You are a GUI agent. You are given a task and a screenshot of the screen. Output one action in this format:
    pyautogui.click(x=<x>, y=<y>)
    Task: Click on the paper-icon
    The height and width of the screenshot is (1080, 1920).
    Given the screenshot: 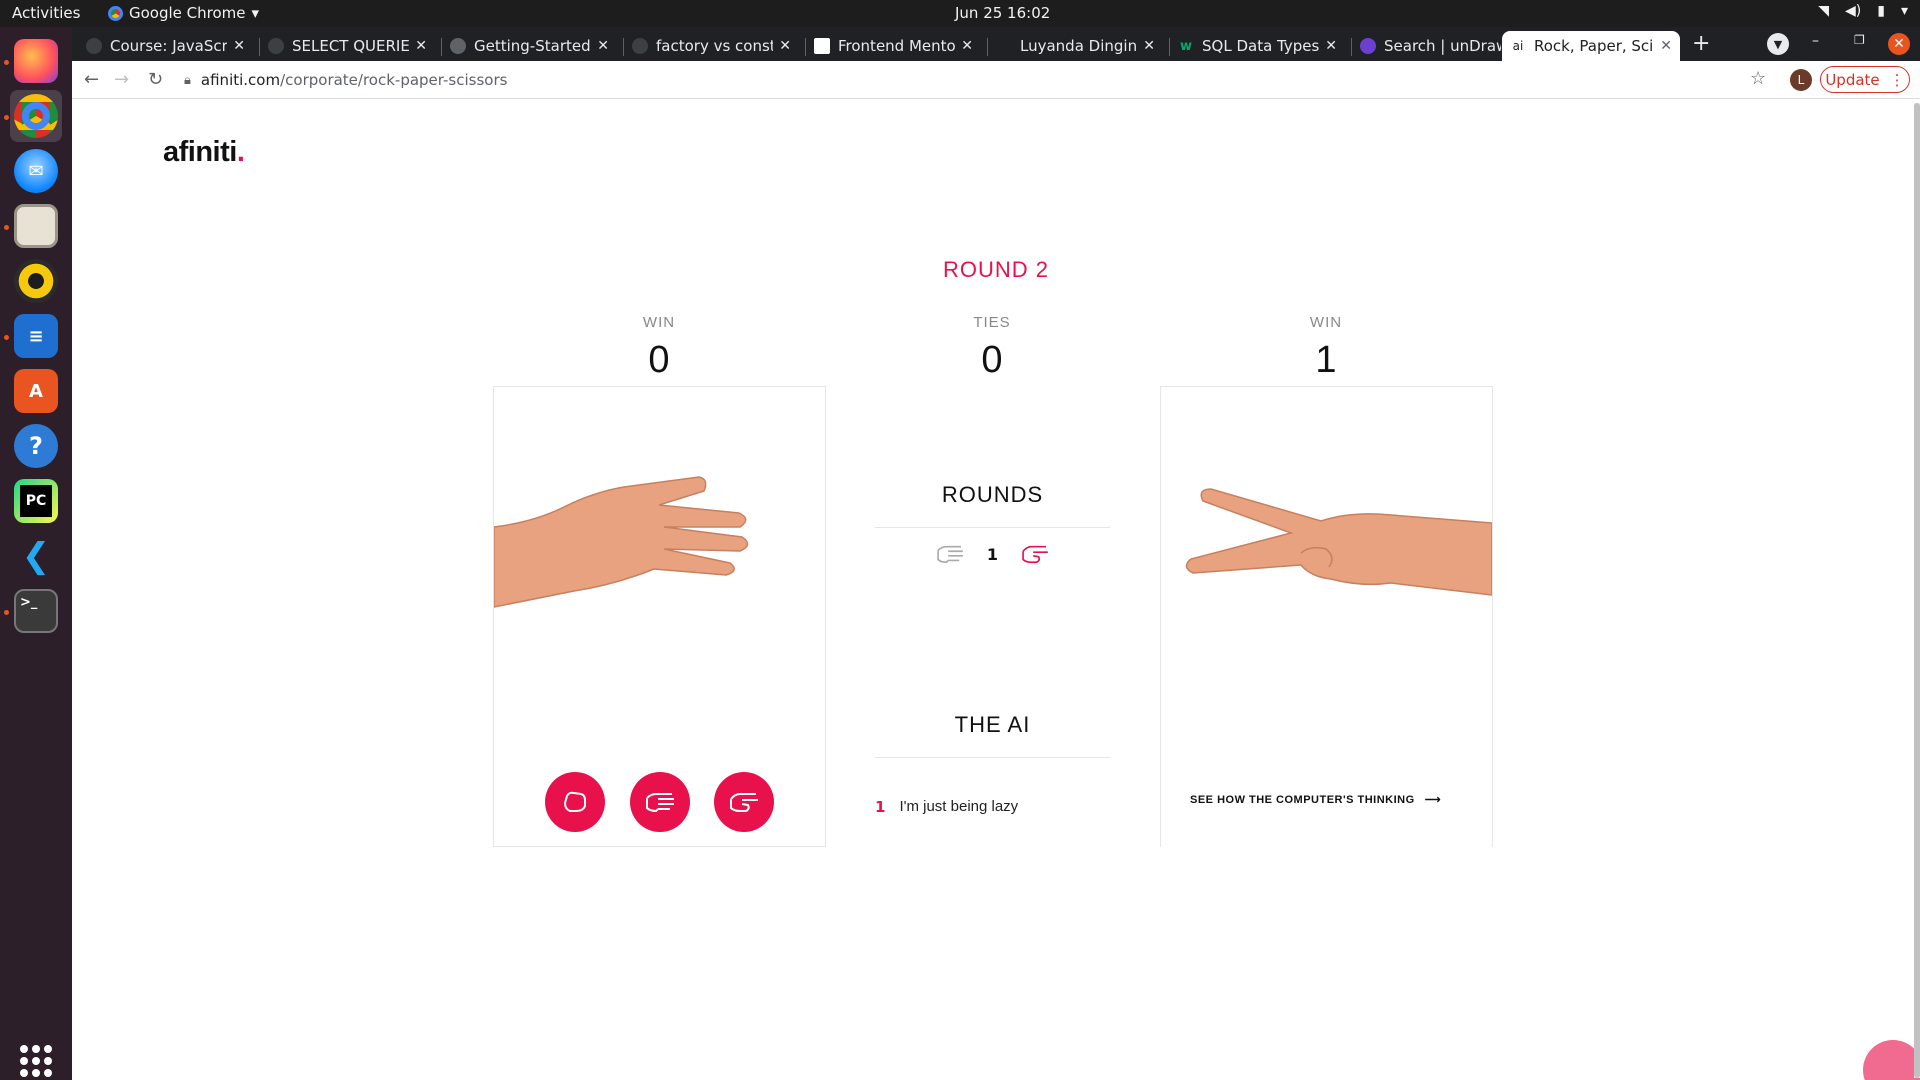 What is the action you would take?
    pyautogui.click(x=660, y=803)
    